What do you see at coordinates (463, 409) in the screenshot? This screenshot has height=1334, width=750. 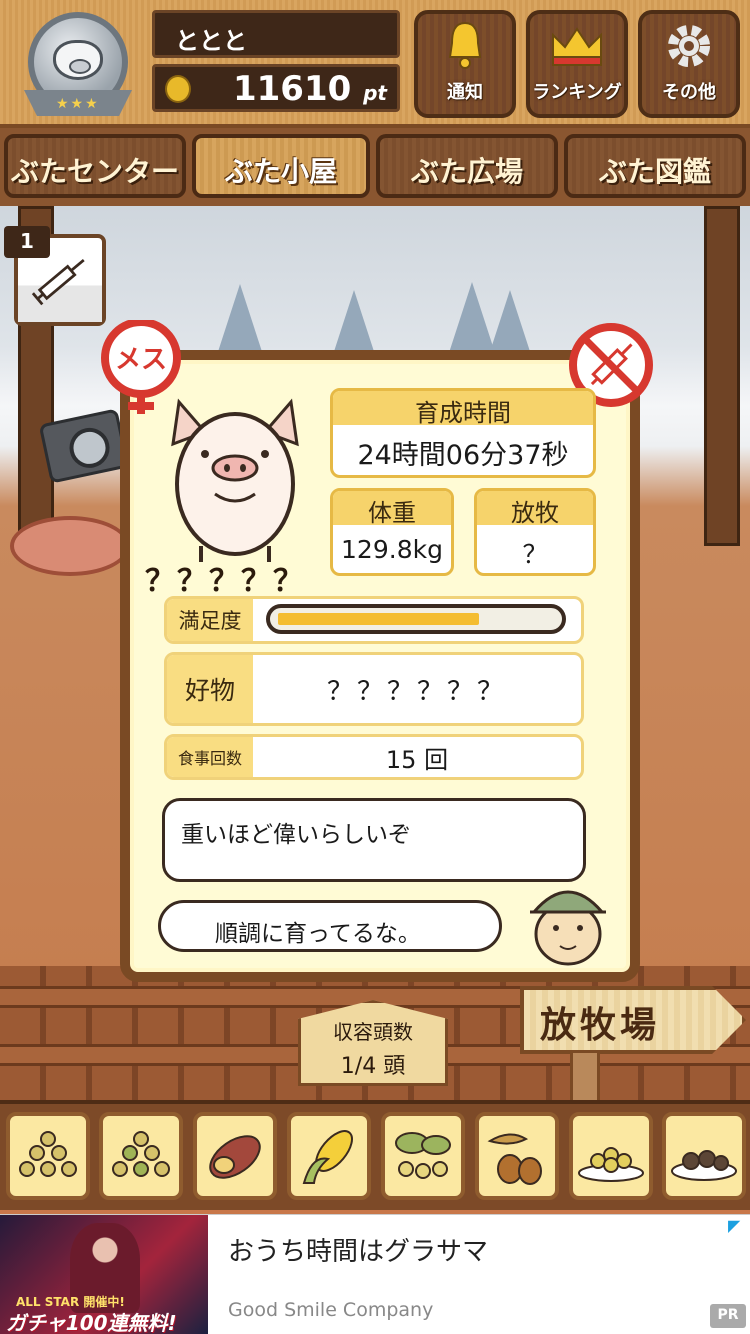 I see `growth-time-label: 育成時間` at bounding box center [463, 409].